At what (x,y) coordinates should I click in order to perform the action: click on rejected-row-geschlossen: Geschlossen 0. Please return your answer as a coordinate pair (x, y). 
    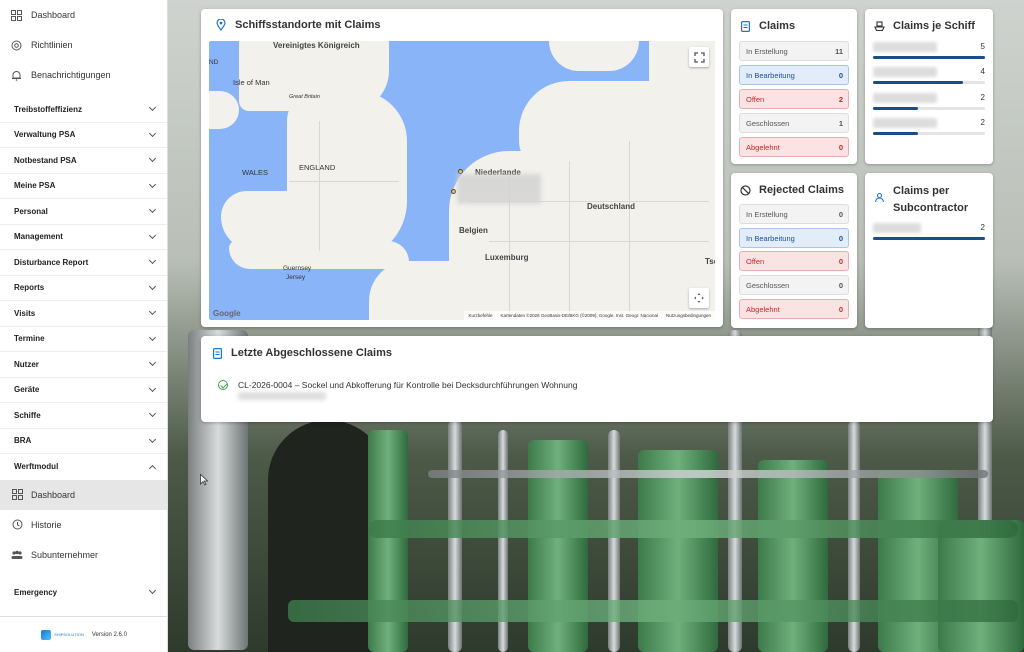
    Looking at the image, I should click on (794, 285).